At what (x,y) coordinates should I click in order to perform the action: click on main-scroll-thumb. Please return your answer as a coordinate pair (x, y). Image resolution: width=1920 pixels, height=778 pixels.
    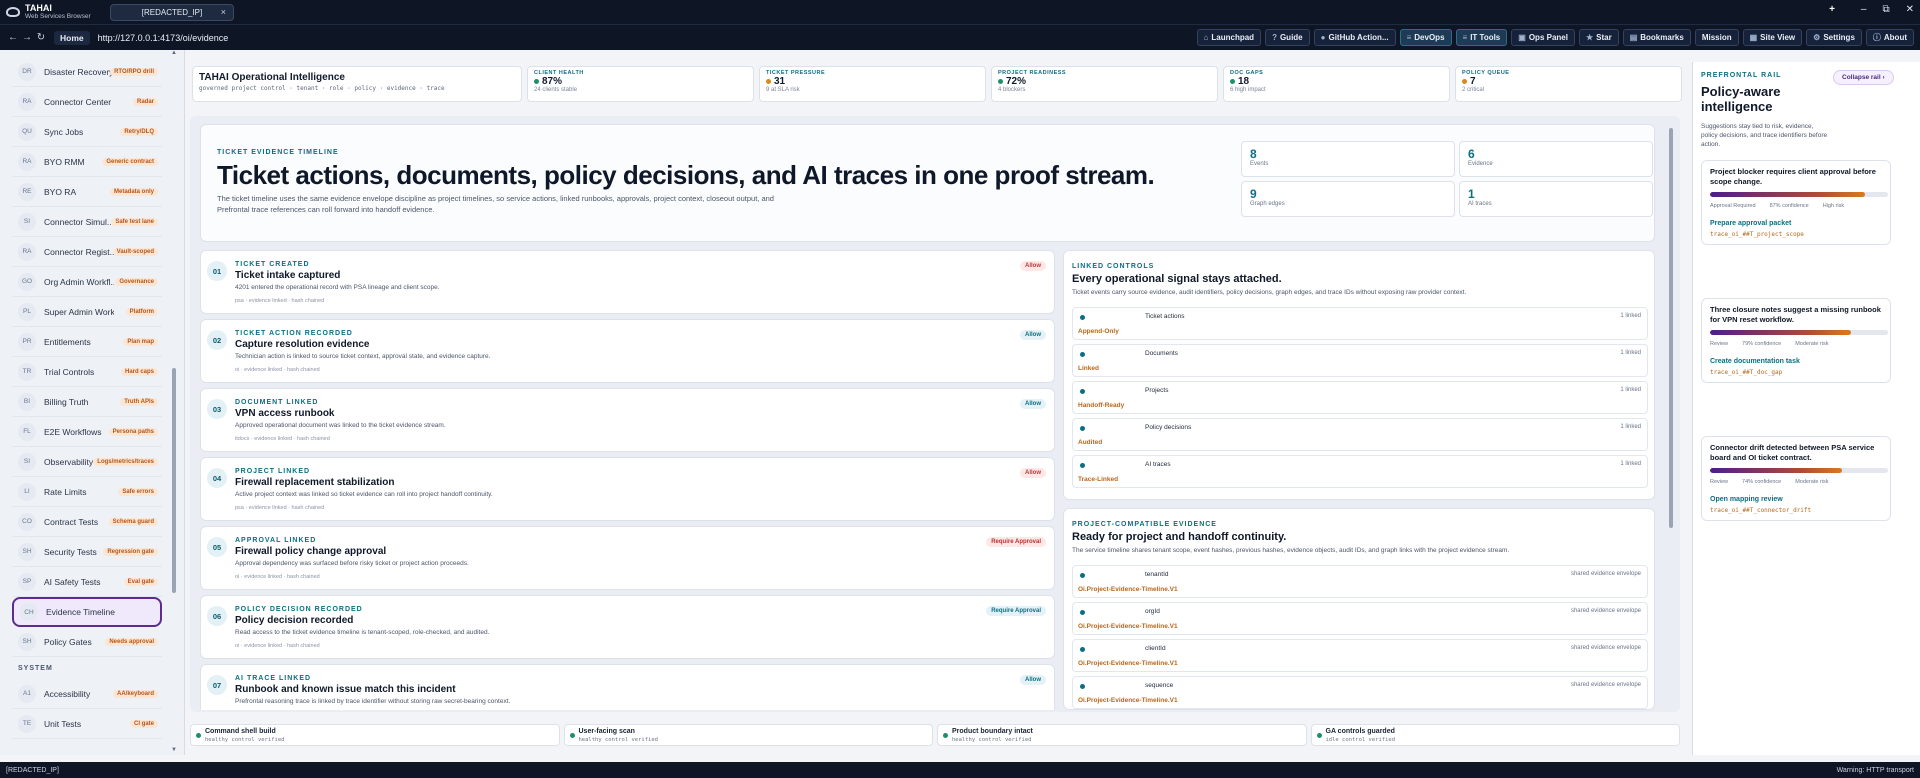
    Looking at the image, I should click on (1671, 328).